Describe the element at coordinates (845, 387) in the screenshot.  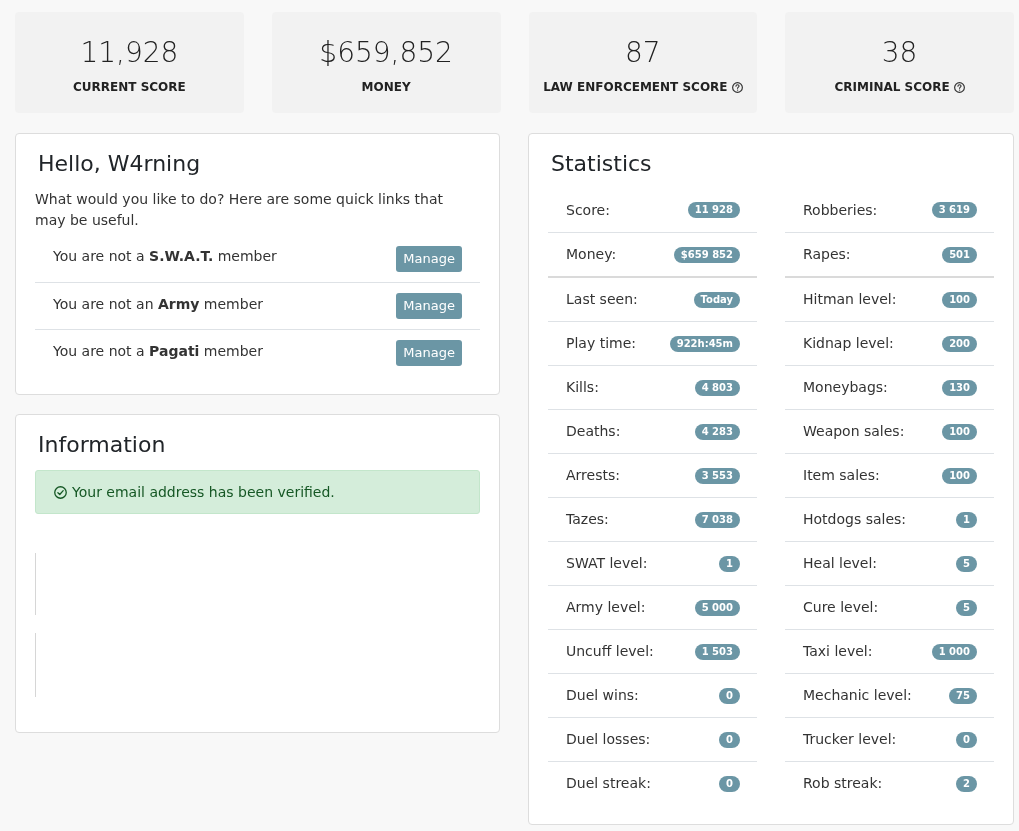
I see `stat-name: Moneybags:` at that location.